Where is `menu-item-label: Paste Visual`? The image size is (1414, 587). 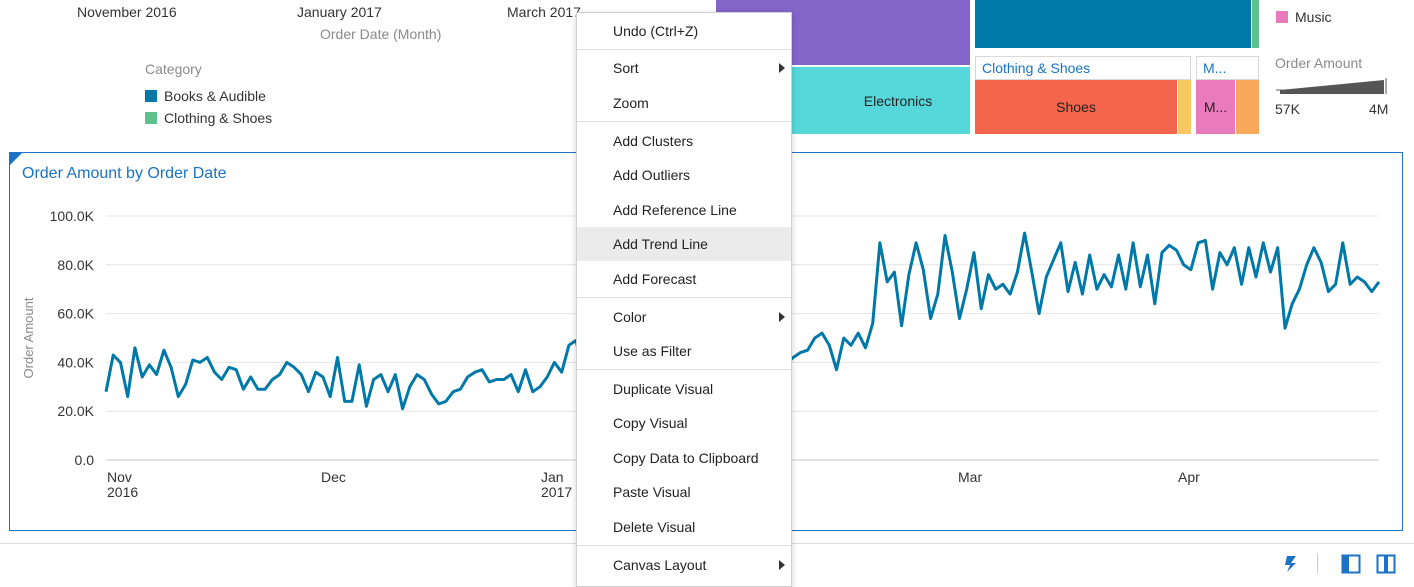 menu-item-label: Paste Visual is located at coordinates (652, 492).